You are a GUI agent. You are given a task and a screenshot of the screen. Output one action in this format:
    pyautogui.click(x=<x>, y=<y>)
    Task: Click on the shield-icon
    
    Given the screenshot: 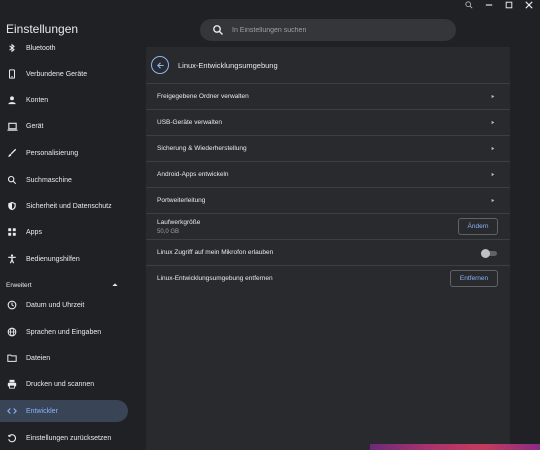 What is the action you would take?
    pyautogui.click(x=12, y=206)
    